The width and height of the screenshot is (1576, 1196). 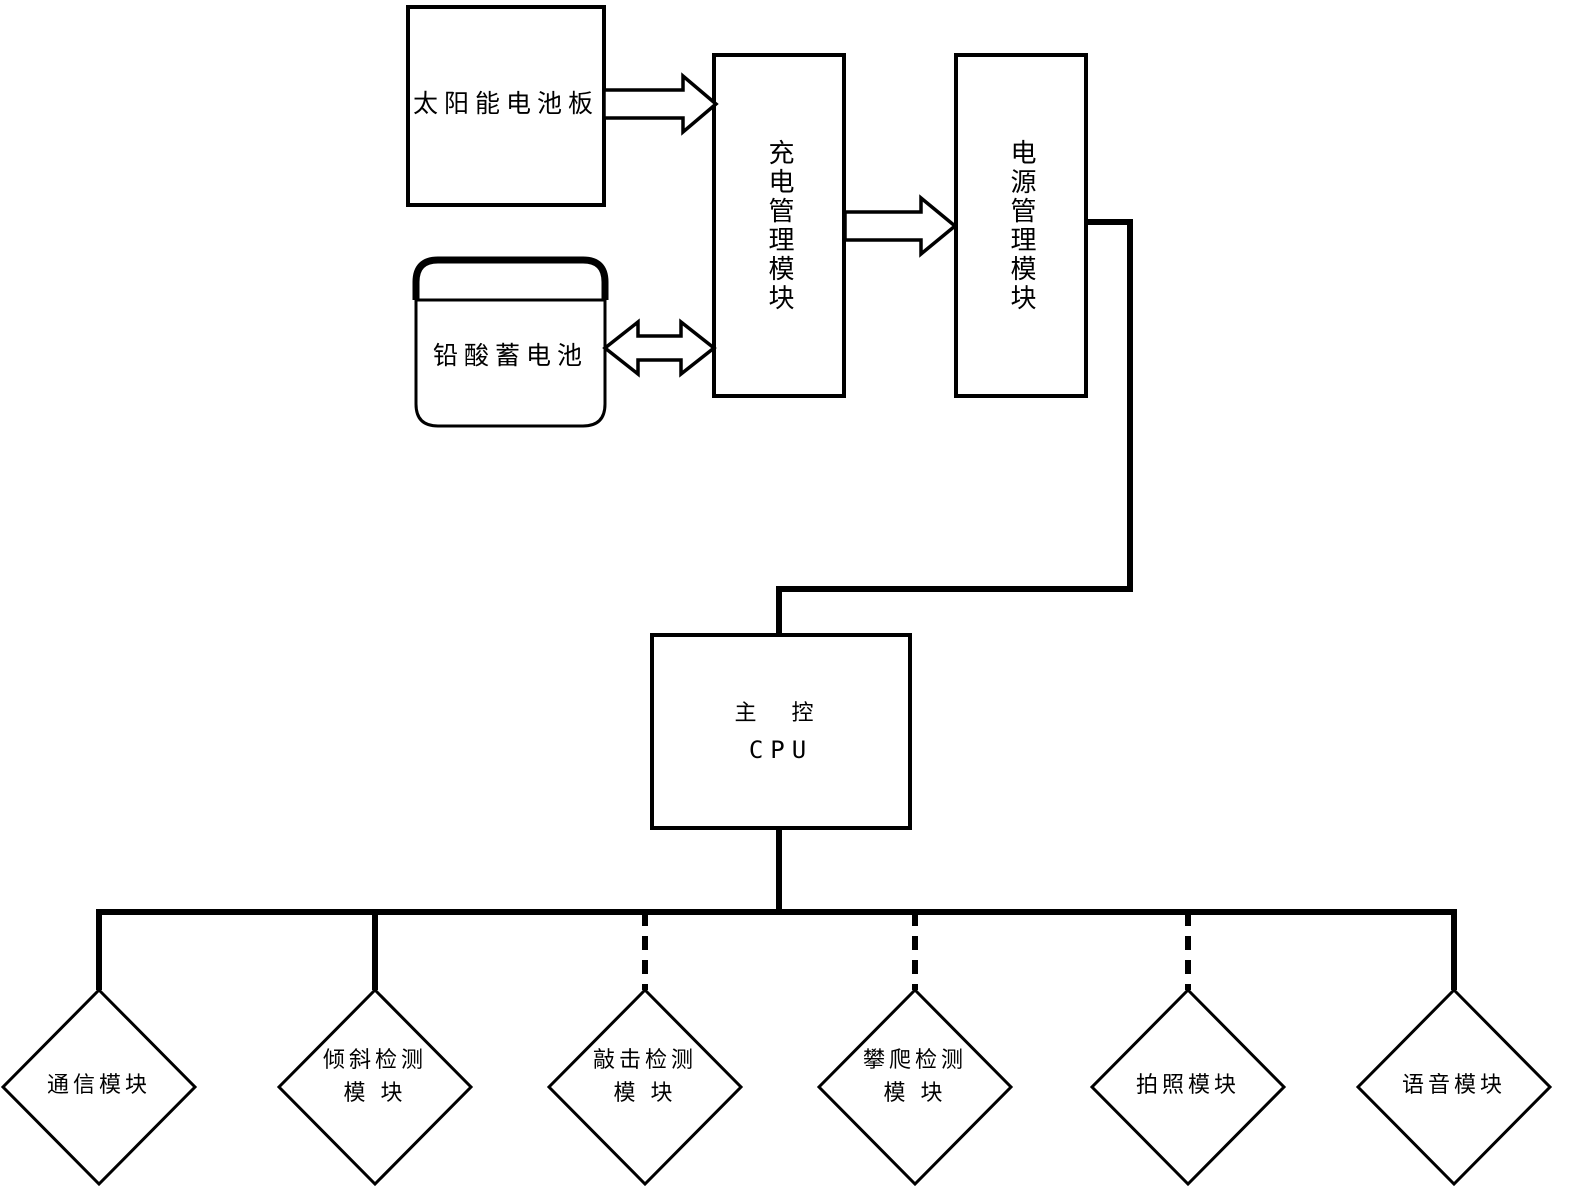 I want to click on peripheral-diamond-photo, so click(x=1188, y=1087).